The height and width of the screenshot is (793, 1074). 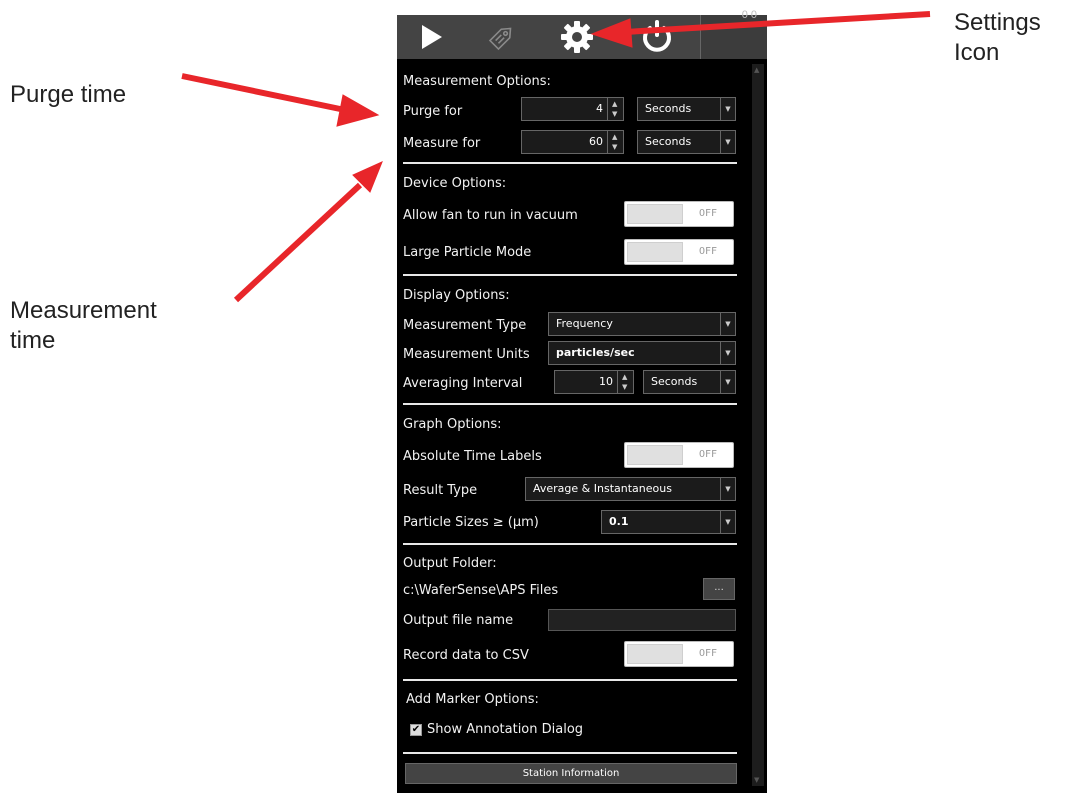 I want to click on purge-time-arrowhead, so click(x=358, y=110).